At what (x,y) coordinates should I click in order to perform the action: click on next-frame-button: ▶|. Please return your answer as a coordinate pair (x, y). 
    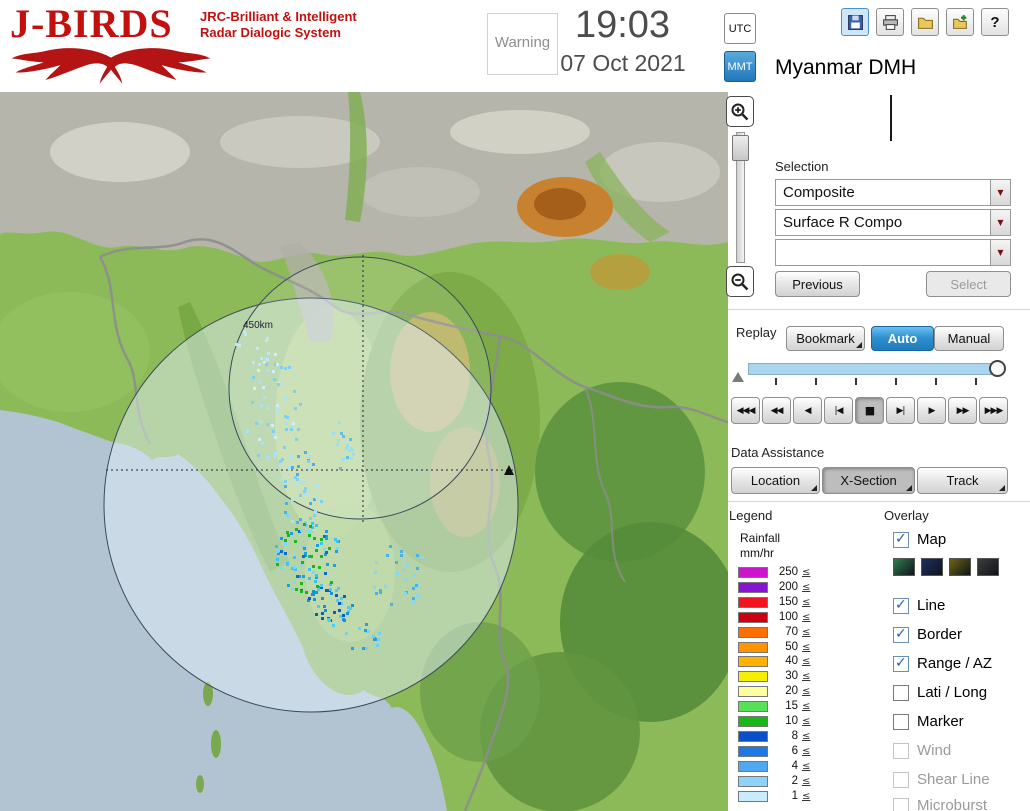
    Looking at the image, I should click on (900, 410).